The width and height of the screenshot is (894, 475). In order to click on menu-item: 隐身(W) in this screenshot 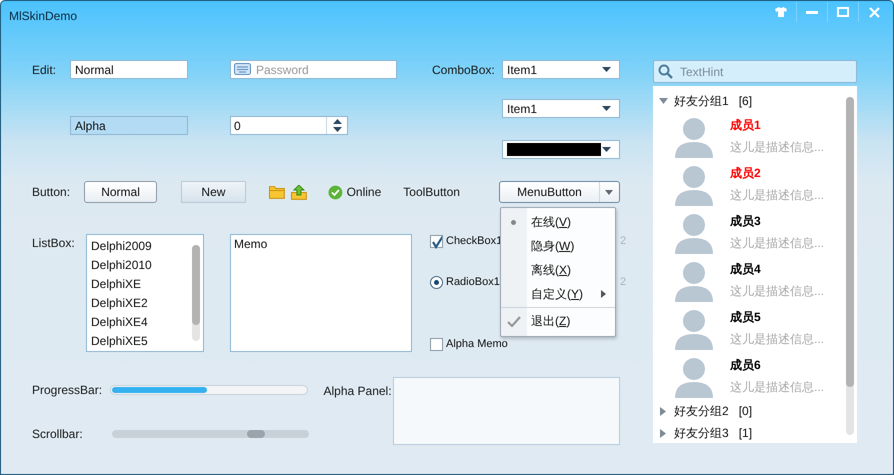, I will do `click(557, 246)`.